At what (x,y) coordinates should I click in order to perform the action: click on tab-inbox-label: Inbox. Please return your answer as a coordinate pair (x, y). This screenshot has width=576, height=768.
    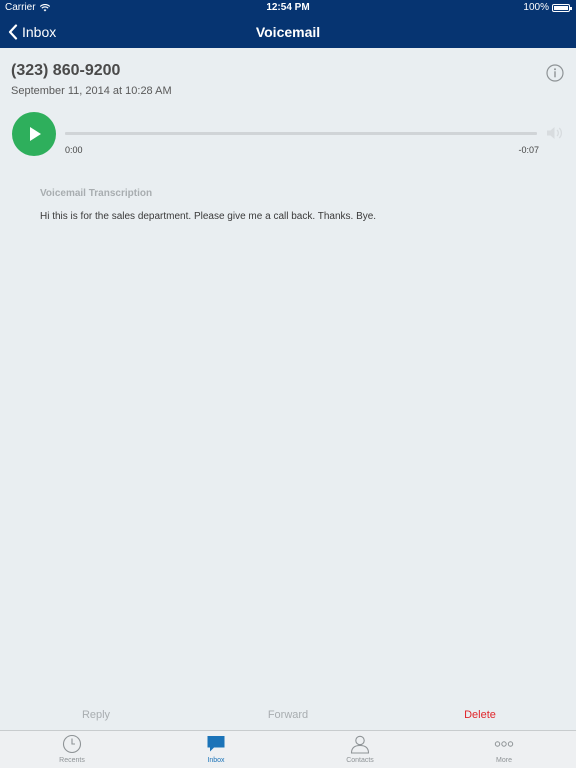
    Looking at the image, I should click on (216, 760).